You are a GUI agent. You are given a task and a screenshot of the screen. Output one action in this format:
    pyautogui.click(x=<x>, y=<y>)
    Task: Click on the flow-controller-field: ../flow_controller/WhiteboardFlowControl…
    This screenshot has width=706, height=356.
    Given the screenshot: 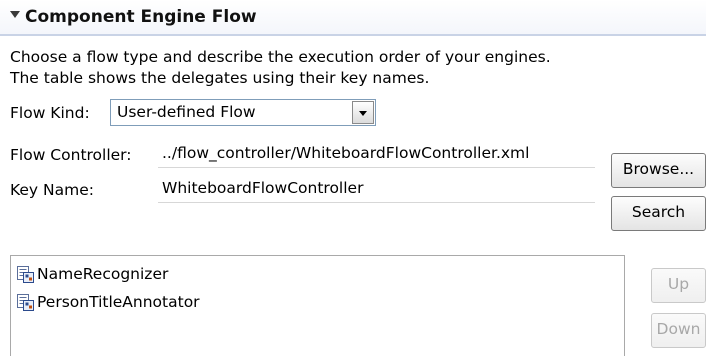 What is the action you would take?
    pyautogui.click(x=376, y=154)
    